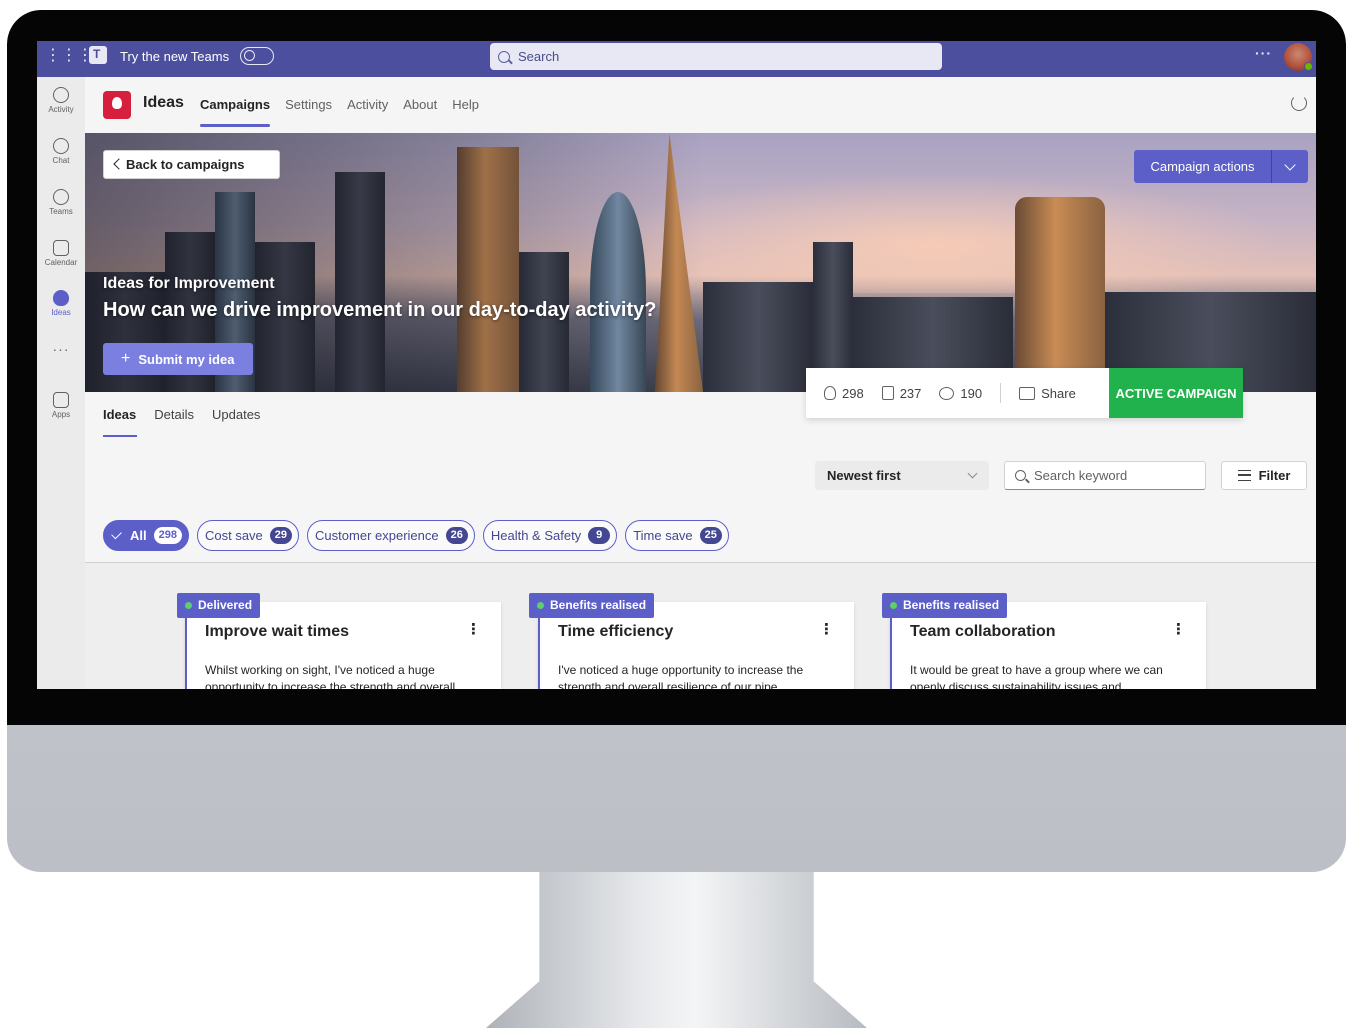 Image resolution: width=1349 pixels, height=1028 pixels. I want to click on presence-available-icon, so click(1308, 66).